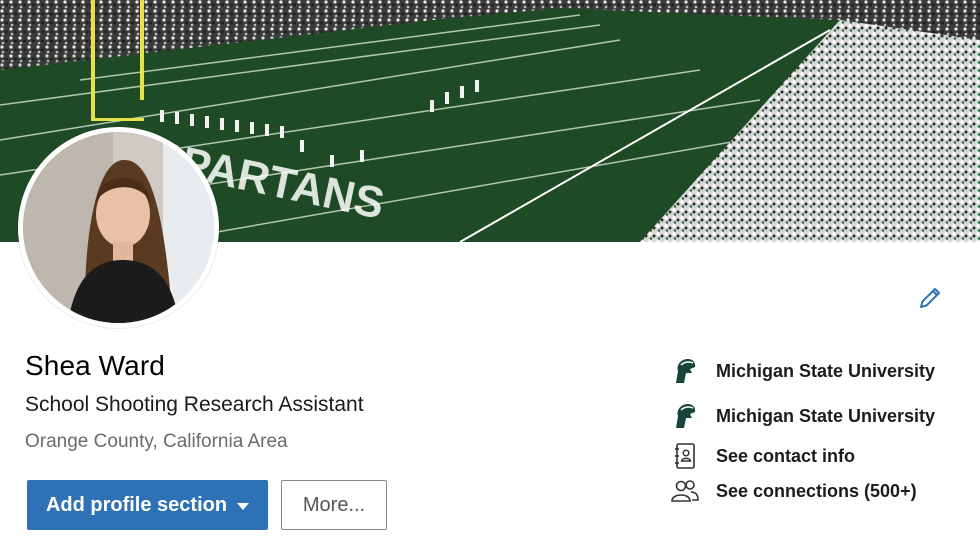 This screenshot has height=541, width=980. I want to click on people-icon, so click(685, 491).